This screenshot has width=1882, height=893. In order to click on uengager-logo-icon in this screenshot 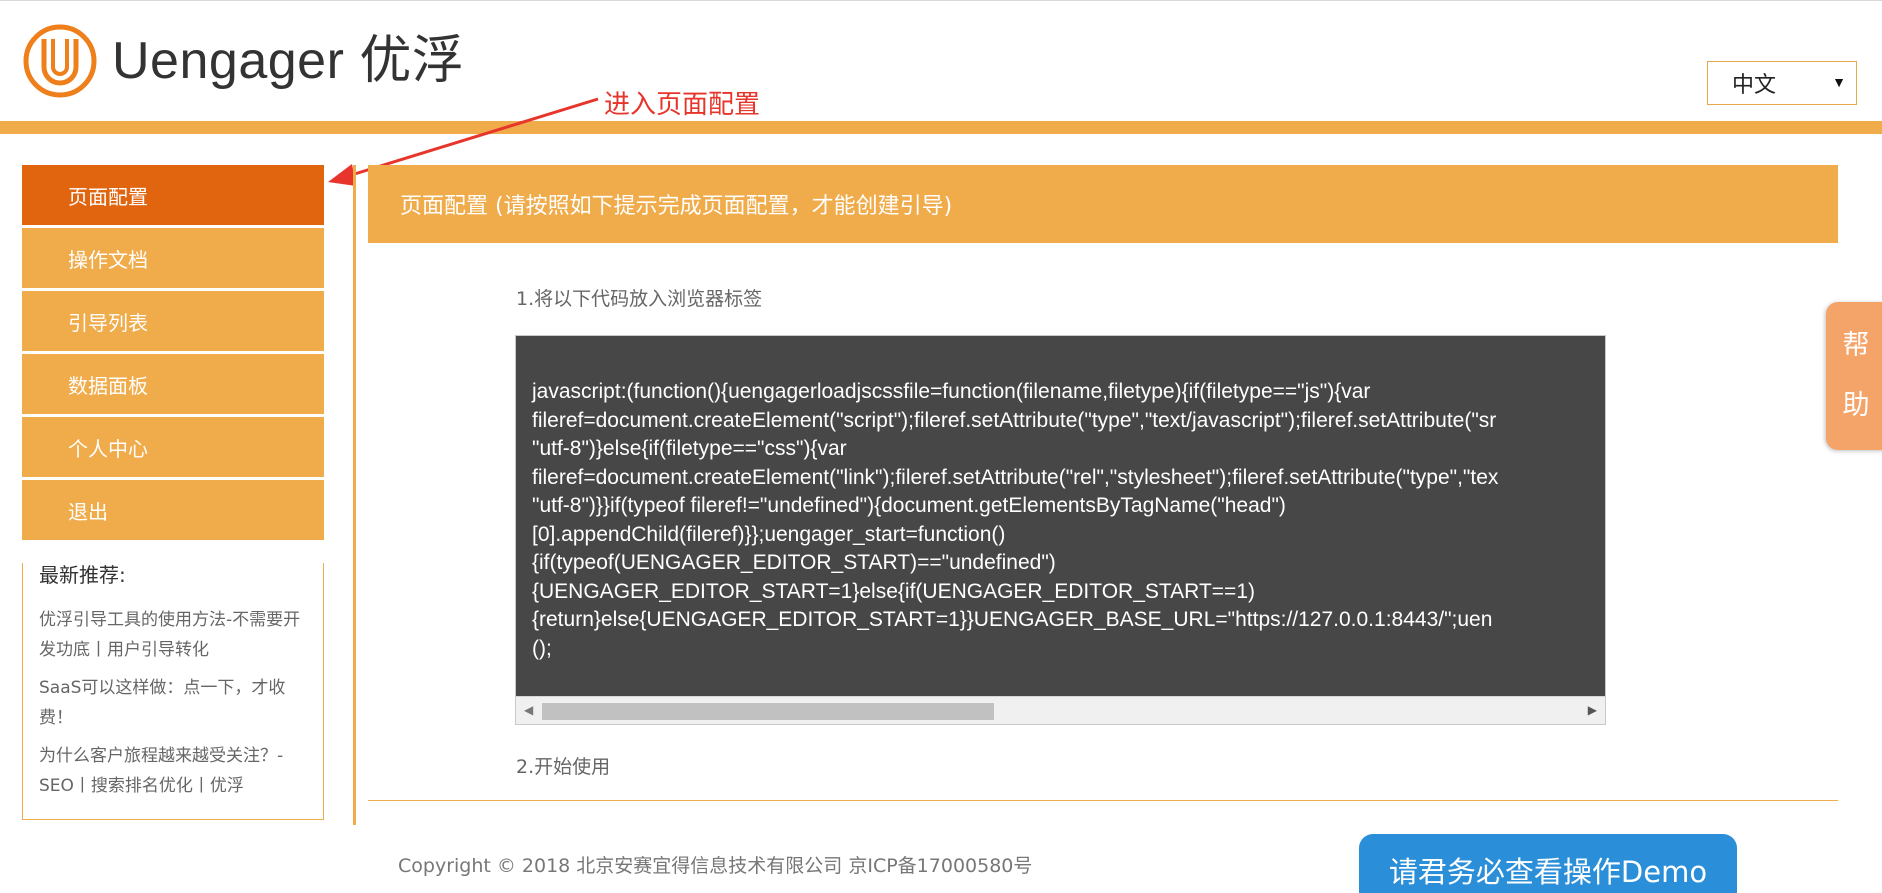, I will do `click(60, 61)`.